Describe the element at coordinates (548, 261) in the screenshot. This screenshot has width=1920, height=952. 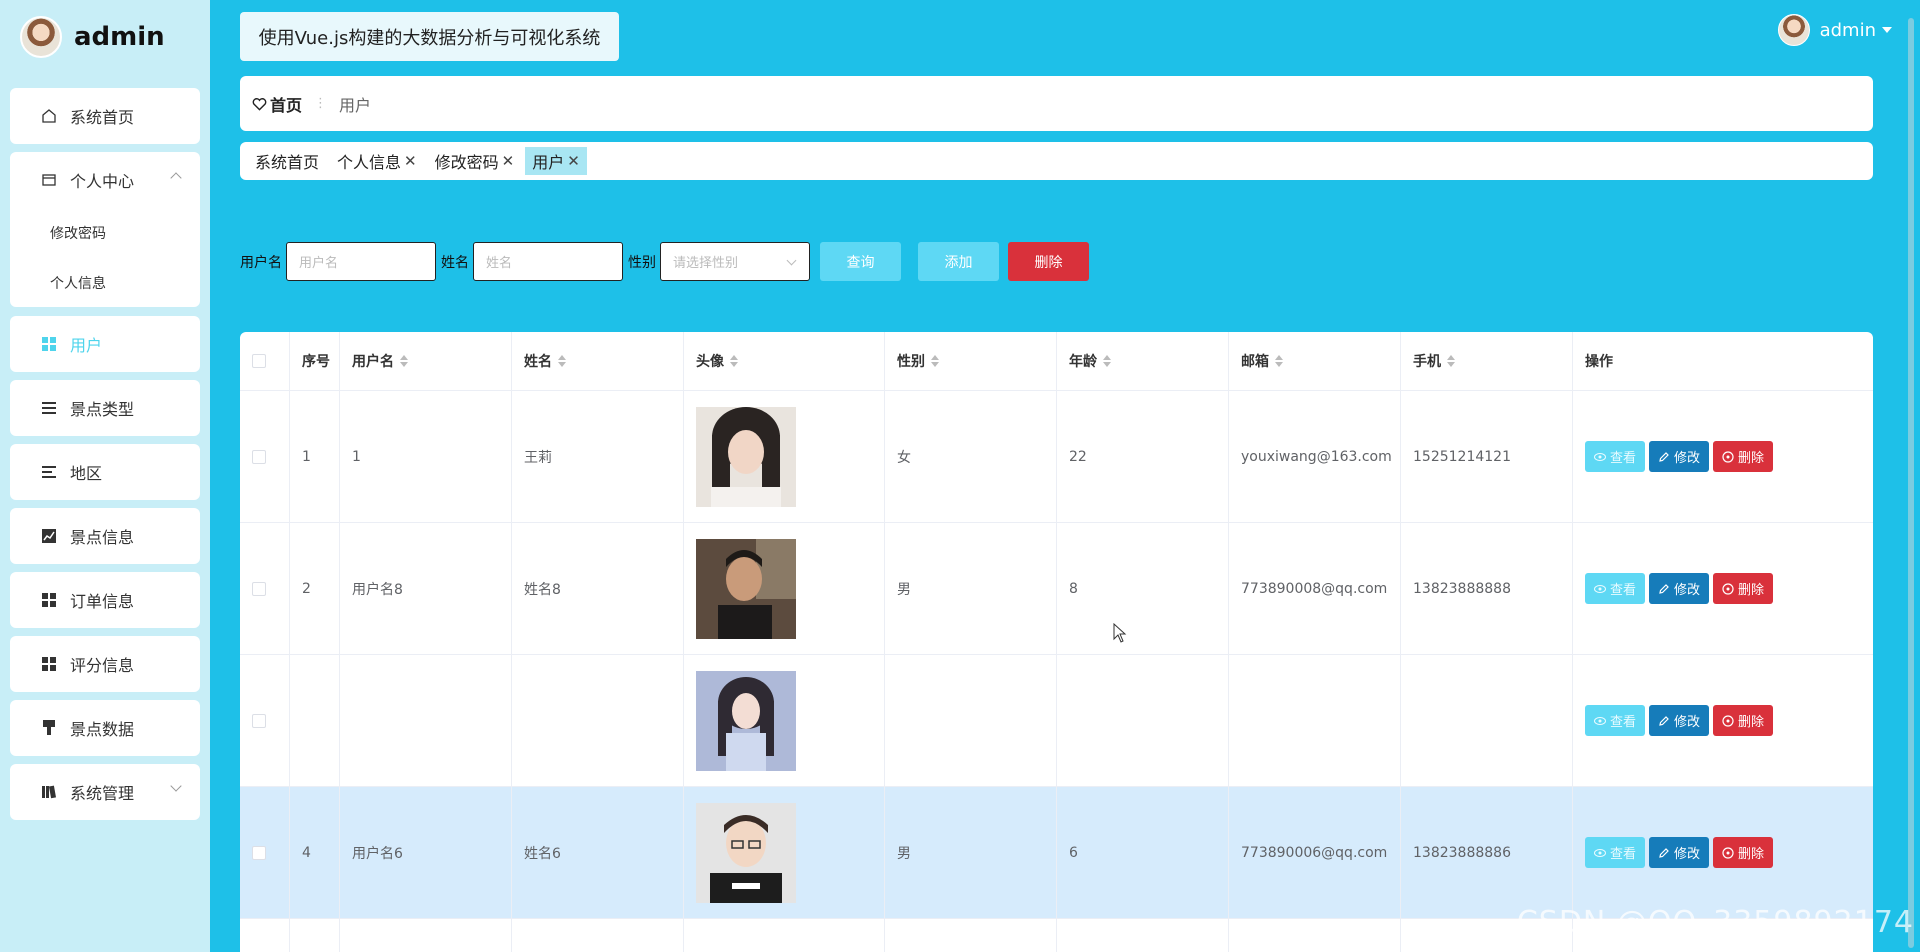
I see `name-input: 姓名` at that location.